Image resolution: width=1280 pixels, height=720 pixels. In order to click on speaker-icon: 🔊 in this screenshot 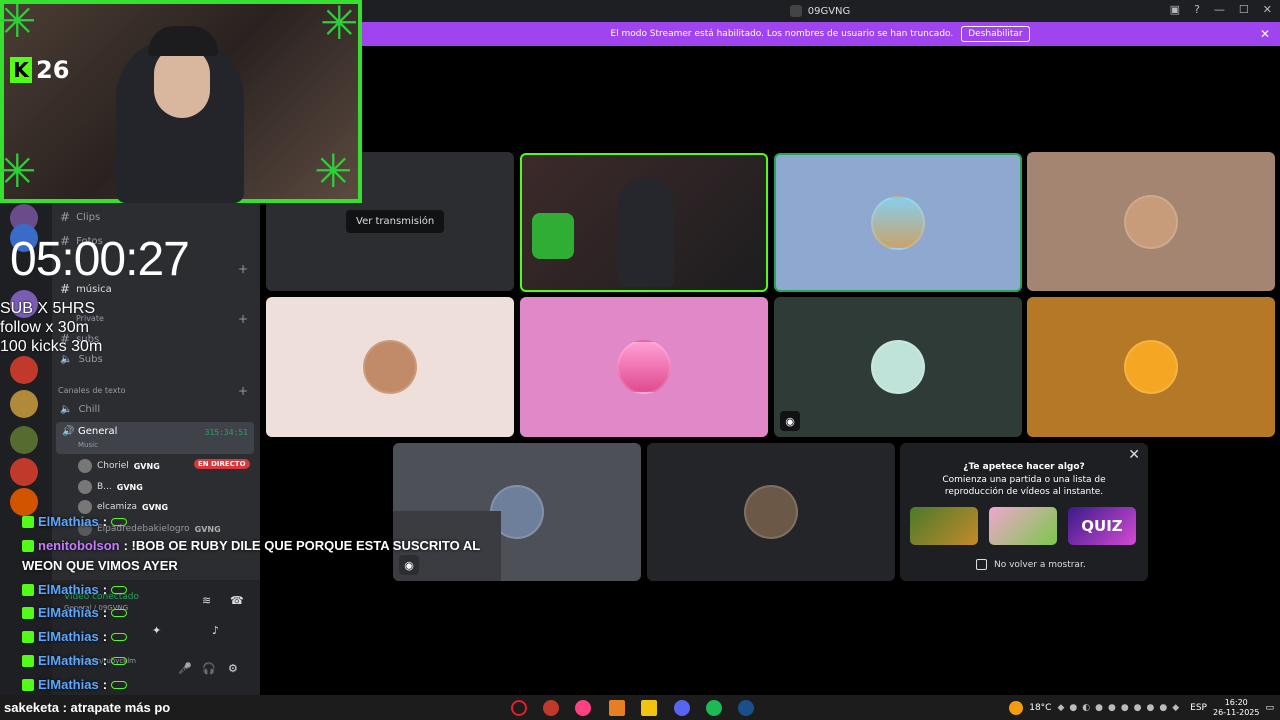, I will do `click(68, 431)`.